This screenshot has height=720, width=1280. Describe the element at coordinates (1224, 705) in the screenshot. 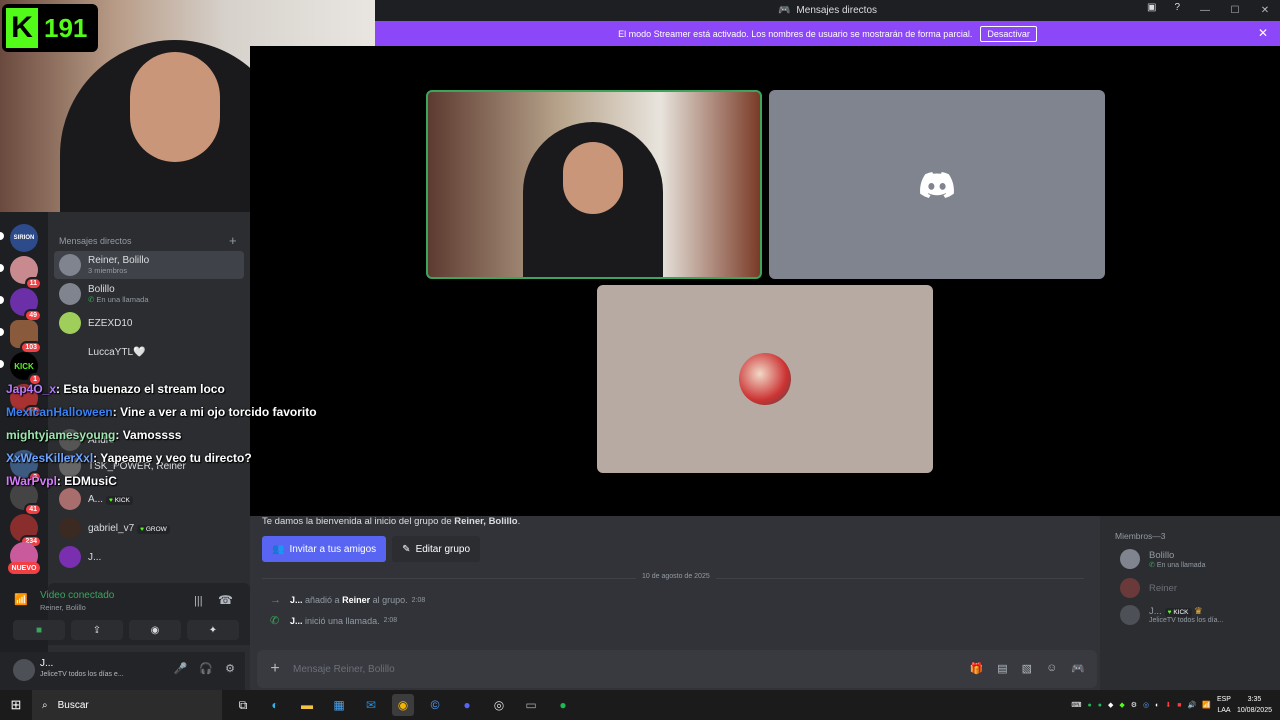

I see `language-indicator: ESP LAA` at that location.